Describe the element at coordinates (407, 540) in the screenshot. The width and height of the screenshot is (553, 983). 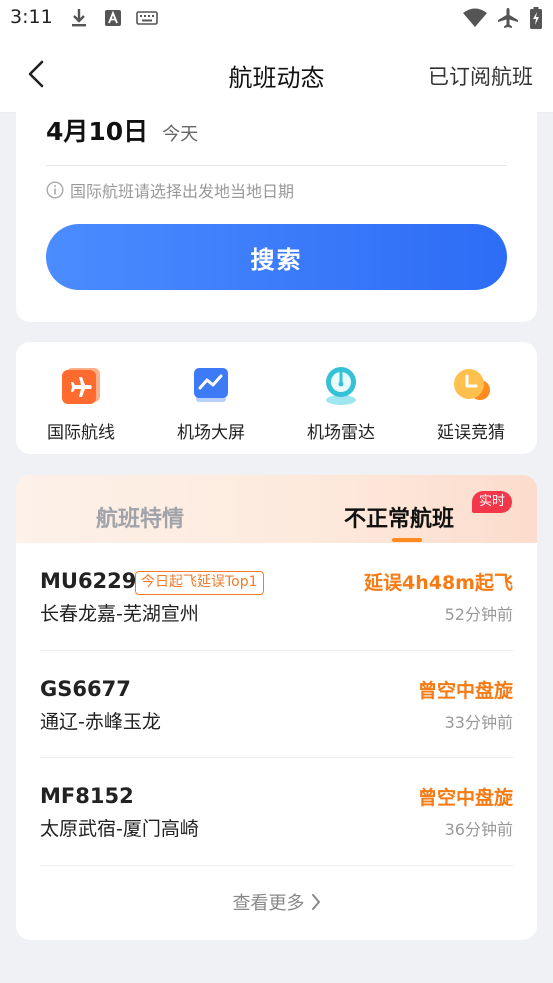
I see `active-tab-indicator` at that location.